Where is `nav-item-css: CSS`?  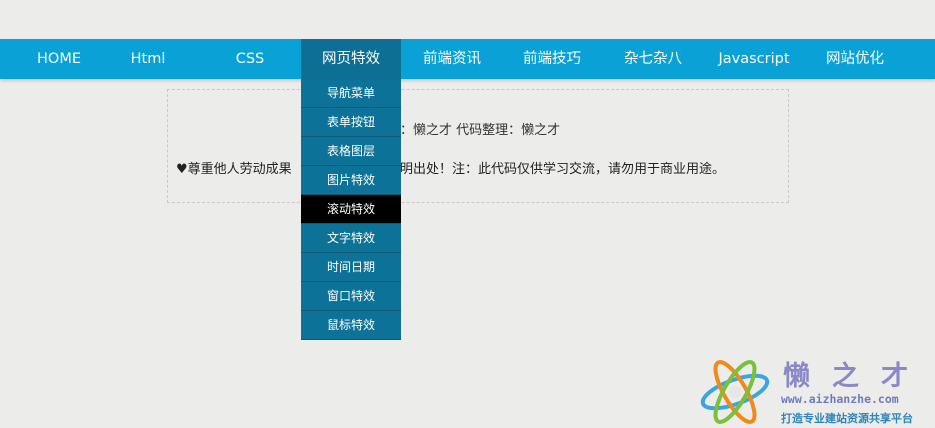 nav-item-css: CSS is located at coordinates (250, 59).